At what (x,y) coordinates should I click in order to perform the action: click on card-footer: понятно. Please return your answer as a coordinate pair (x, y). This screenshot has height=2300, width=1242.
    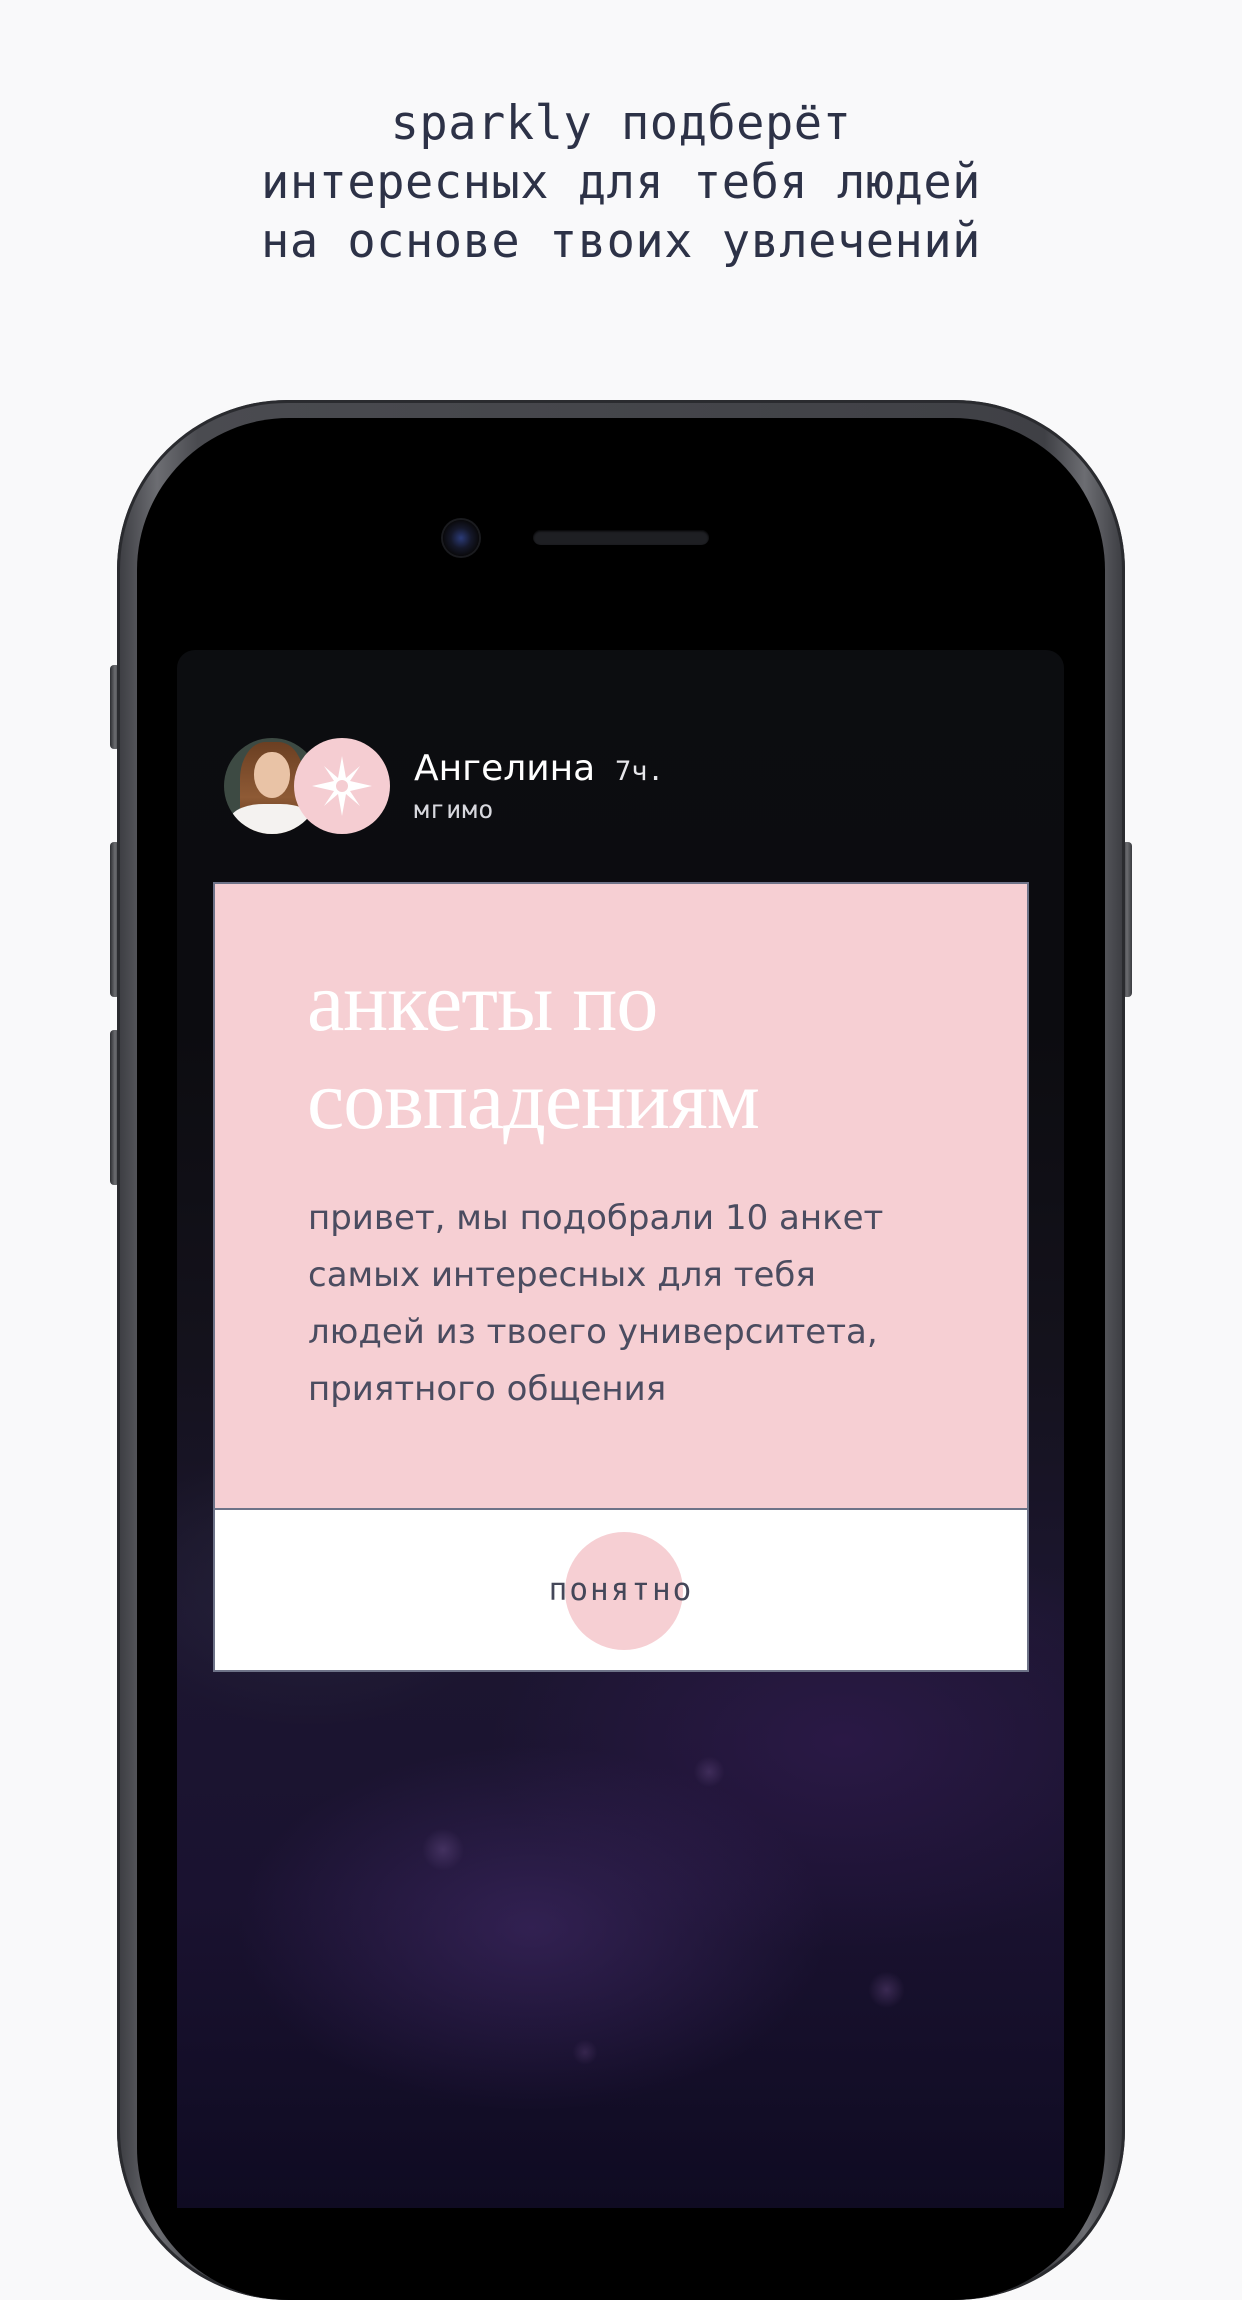
    Looking at the image, I should click on (621, 1590).